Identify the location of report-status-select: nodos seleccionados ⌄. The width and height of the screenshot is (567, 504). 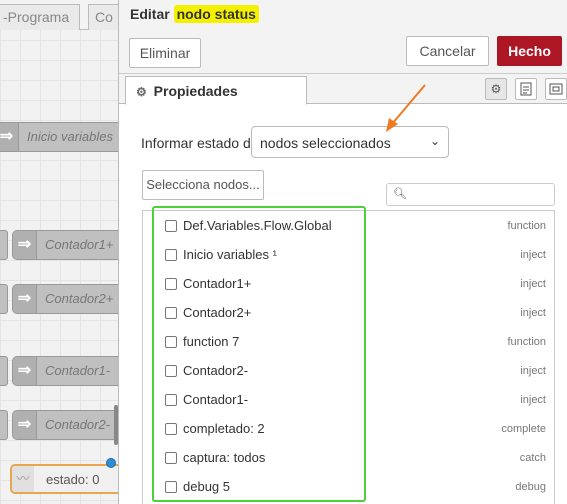
(350, 142).